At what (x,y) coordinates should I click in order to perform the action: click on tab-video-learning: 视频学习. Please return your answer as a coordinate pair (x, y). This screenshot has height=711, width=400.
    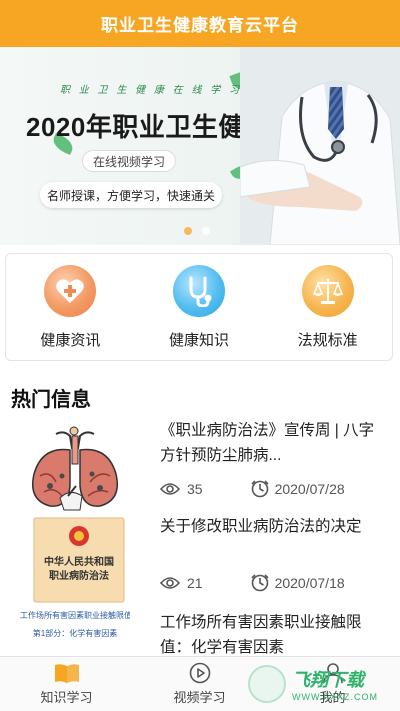
    Looking at the image, I should click on (199, 684).